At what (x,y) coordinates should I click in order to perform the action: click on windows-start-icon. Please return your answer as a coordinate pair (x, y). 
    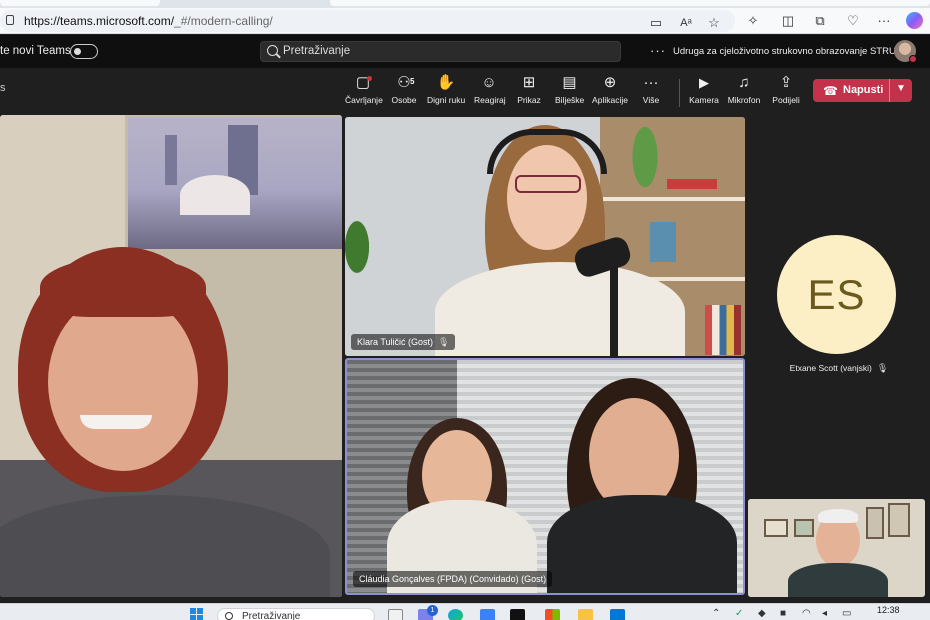
    Looking at the image, I should click on (197, 614).